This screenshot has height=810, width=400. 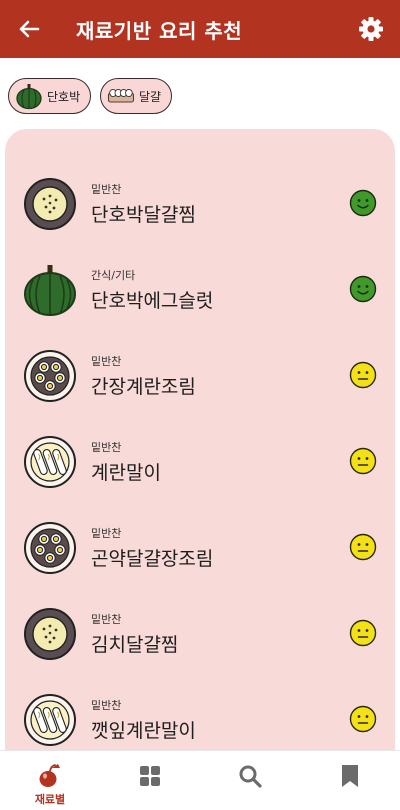 I want to click on nav-categories, so click(x=150, y=780).